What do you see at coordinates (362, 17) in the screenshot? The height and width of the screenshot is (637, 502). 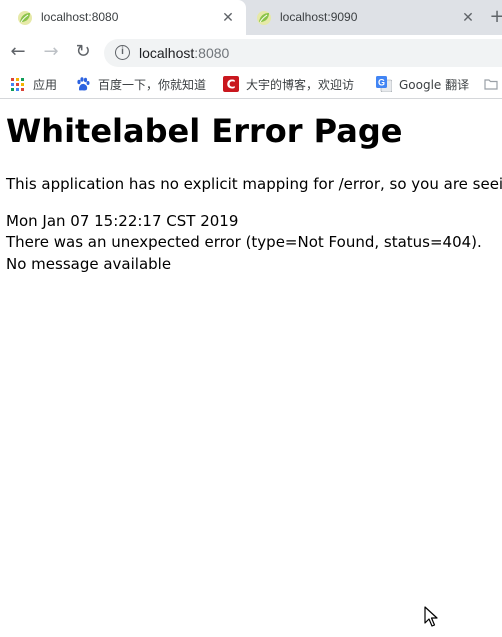 I see `tab-localhost-9090: localhost:9090 ✕` at bounding box center [362, 17].